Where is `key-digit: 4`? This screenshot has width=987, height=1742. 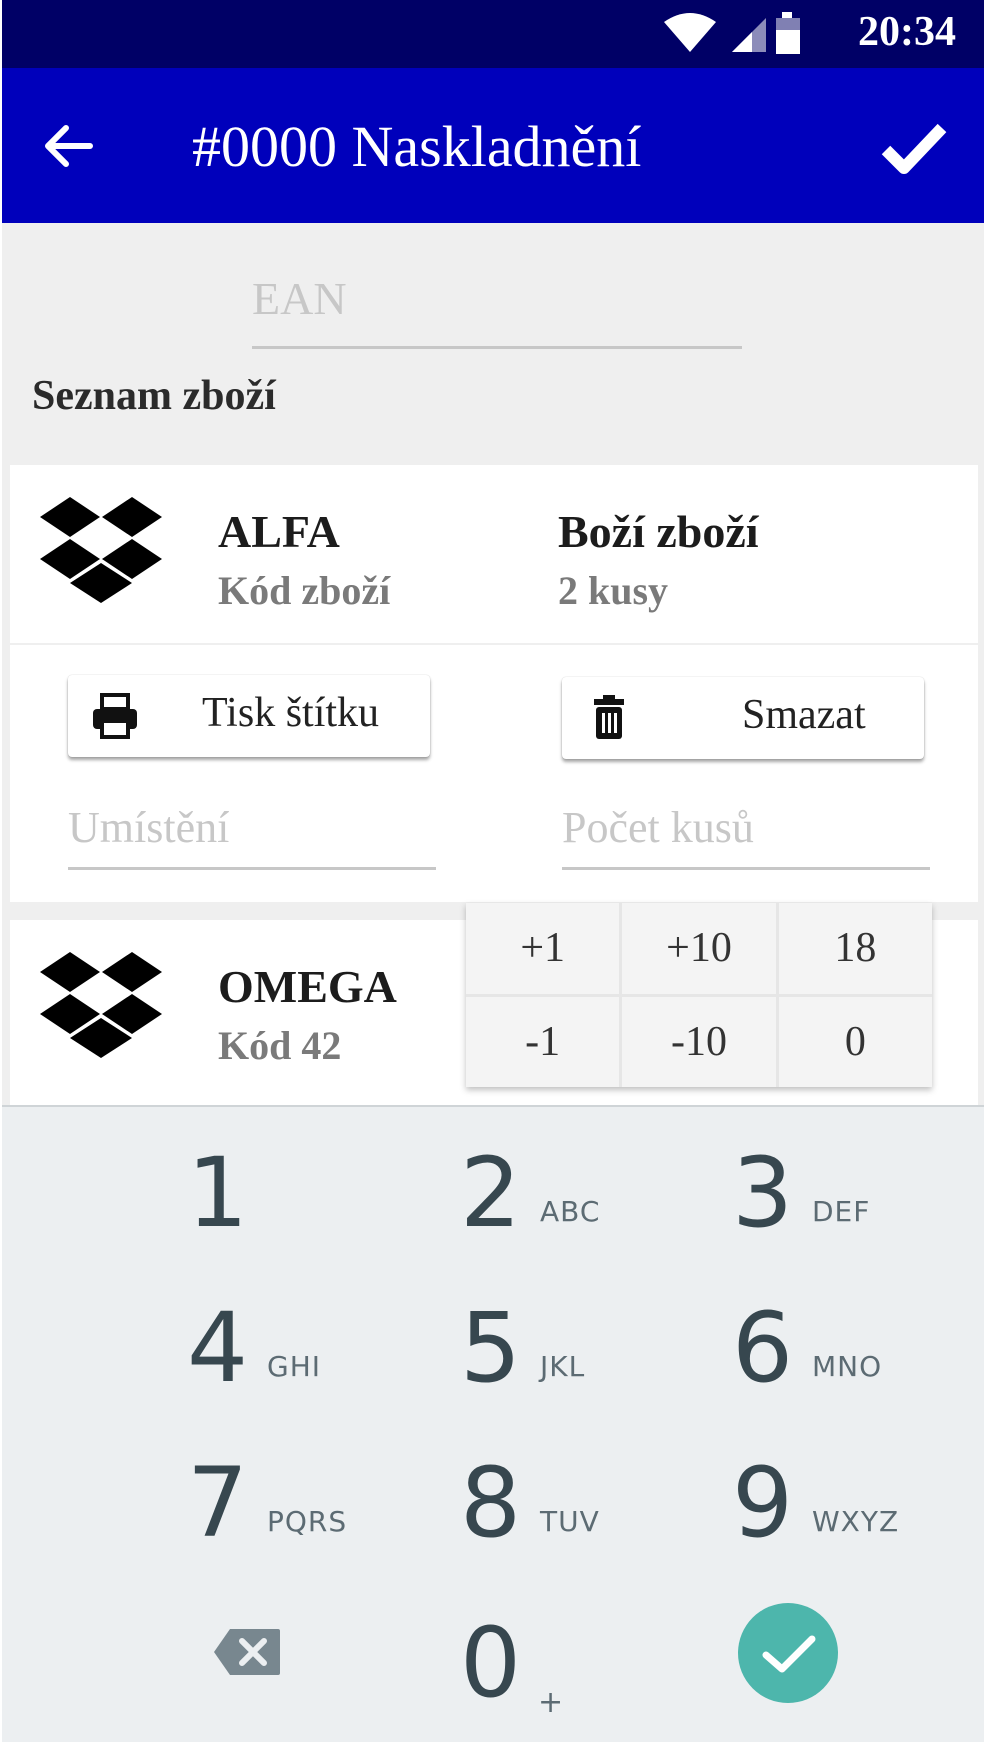 key-digit: 4 is located at coordinates (218, 1348).